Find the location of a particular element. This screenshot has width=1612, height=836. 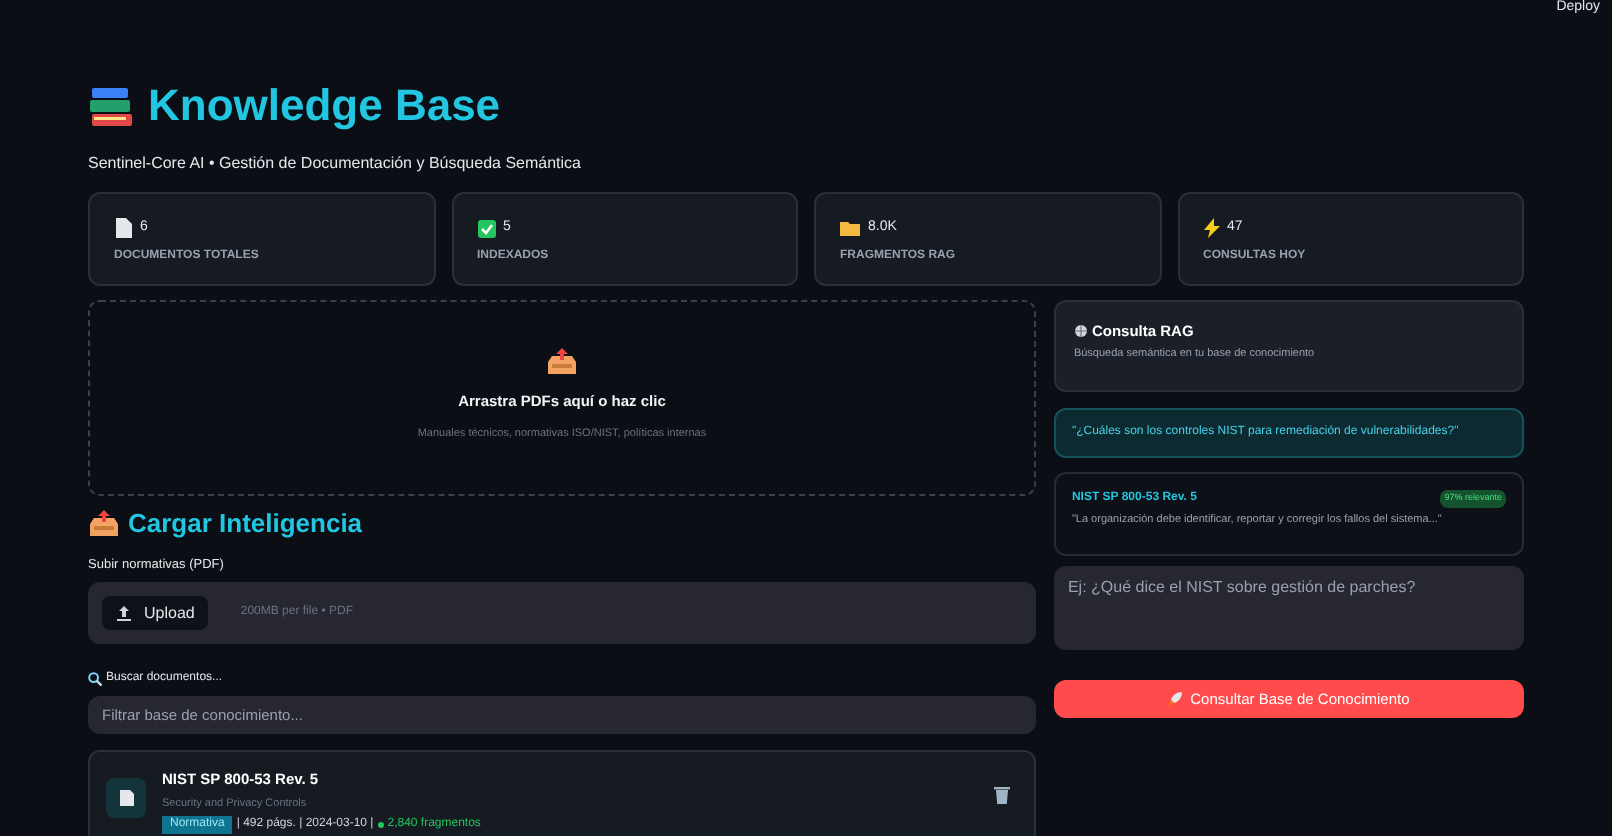

checkmark-icon is located at coordinates (486, 228).